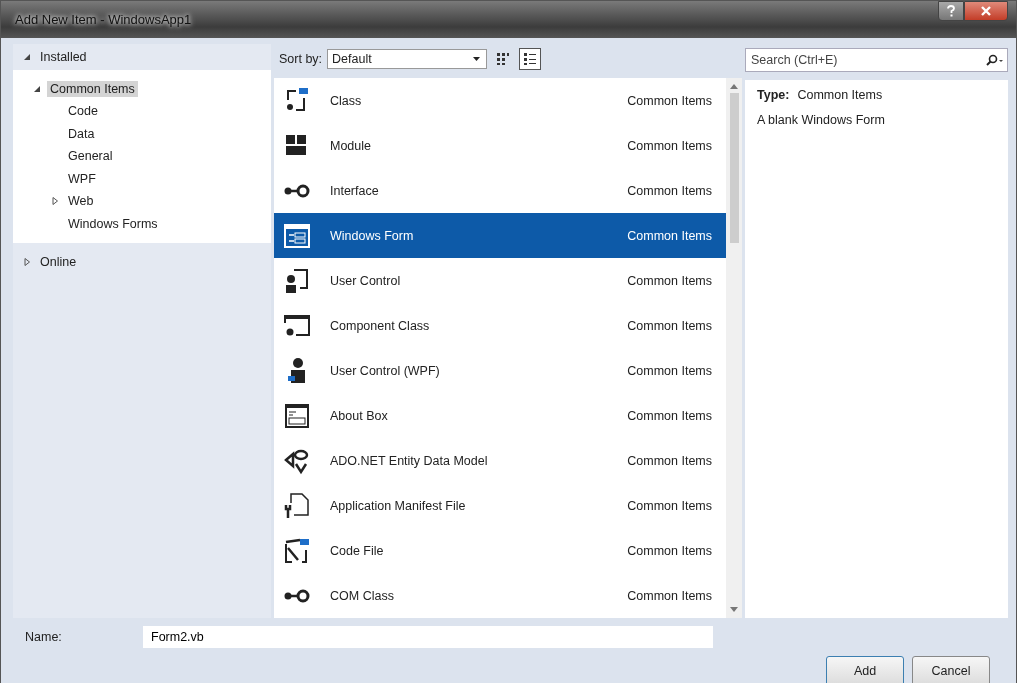 Image resolution: width=1017 pixels, height=683 pixels. I want to click on list-icon, so click(530, 59).